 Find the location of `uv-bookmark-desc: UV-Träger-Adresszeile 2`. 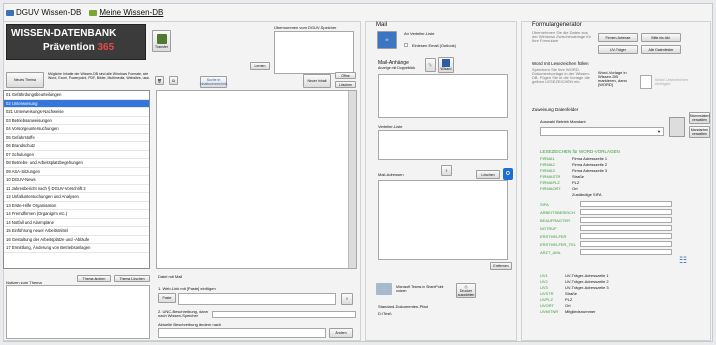

uv-bookmark-desc: UV-Träger-Adresszeile 2 is located at coordinates (587, 281).